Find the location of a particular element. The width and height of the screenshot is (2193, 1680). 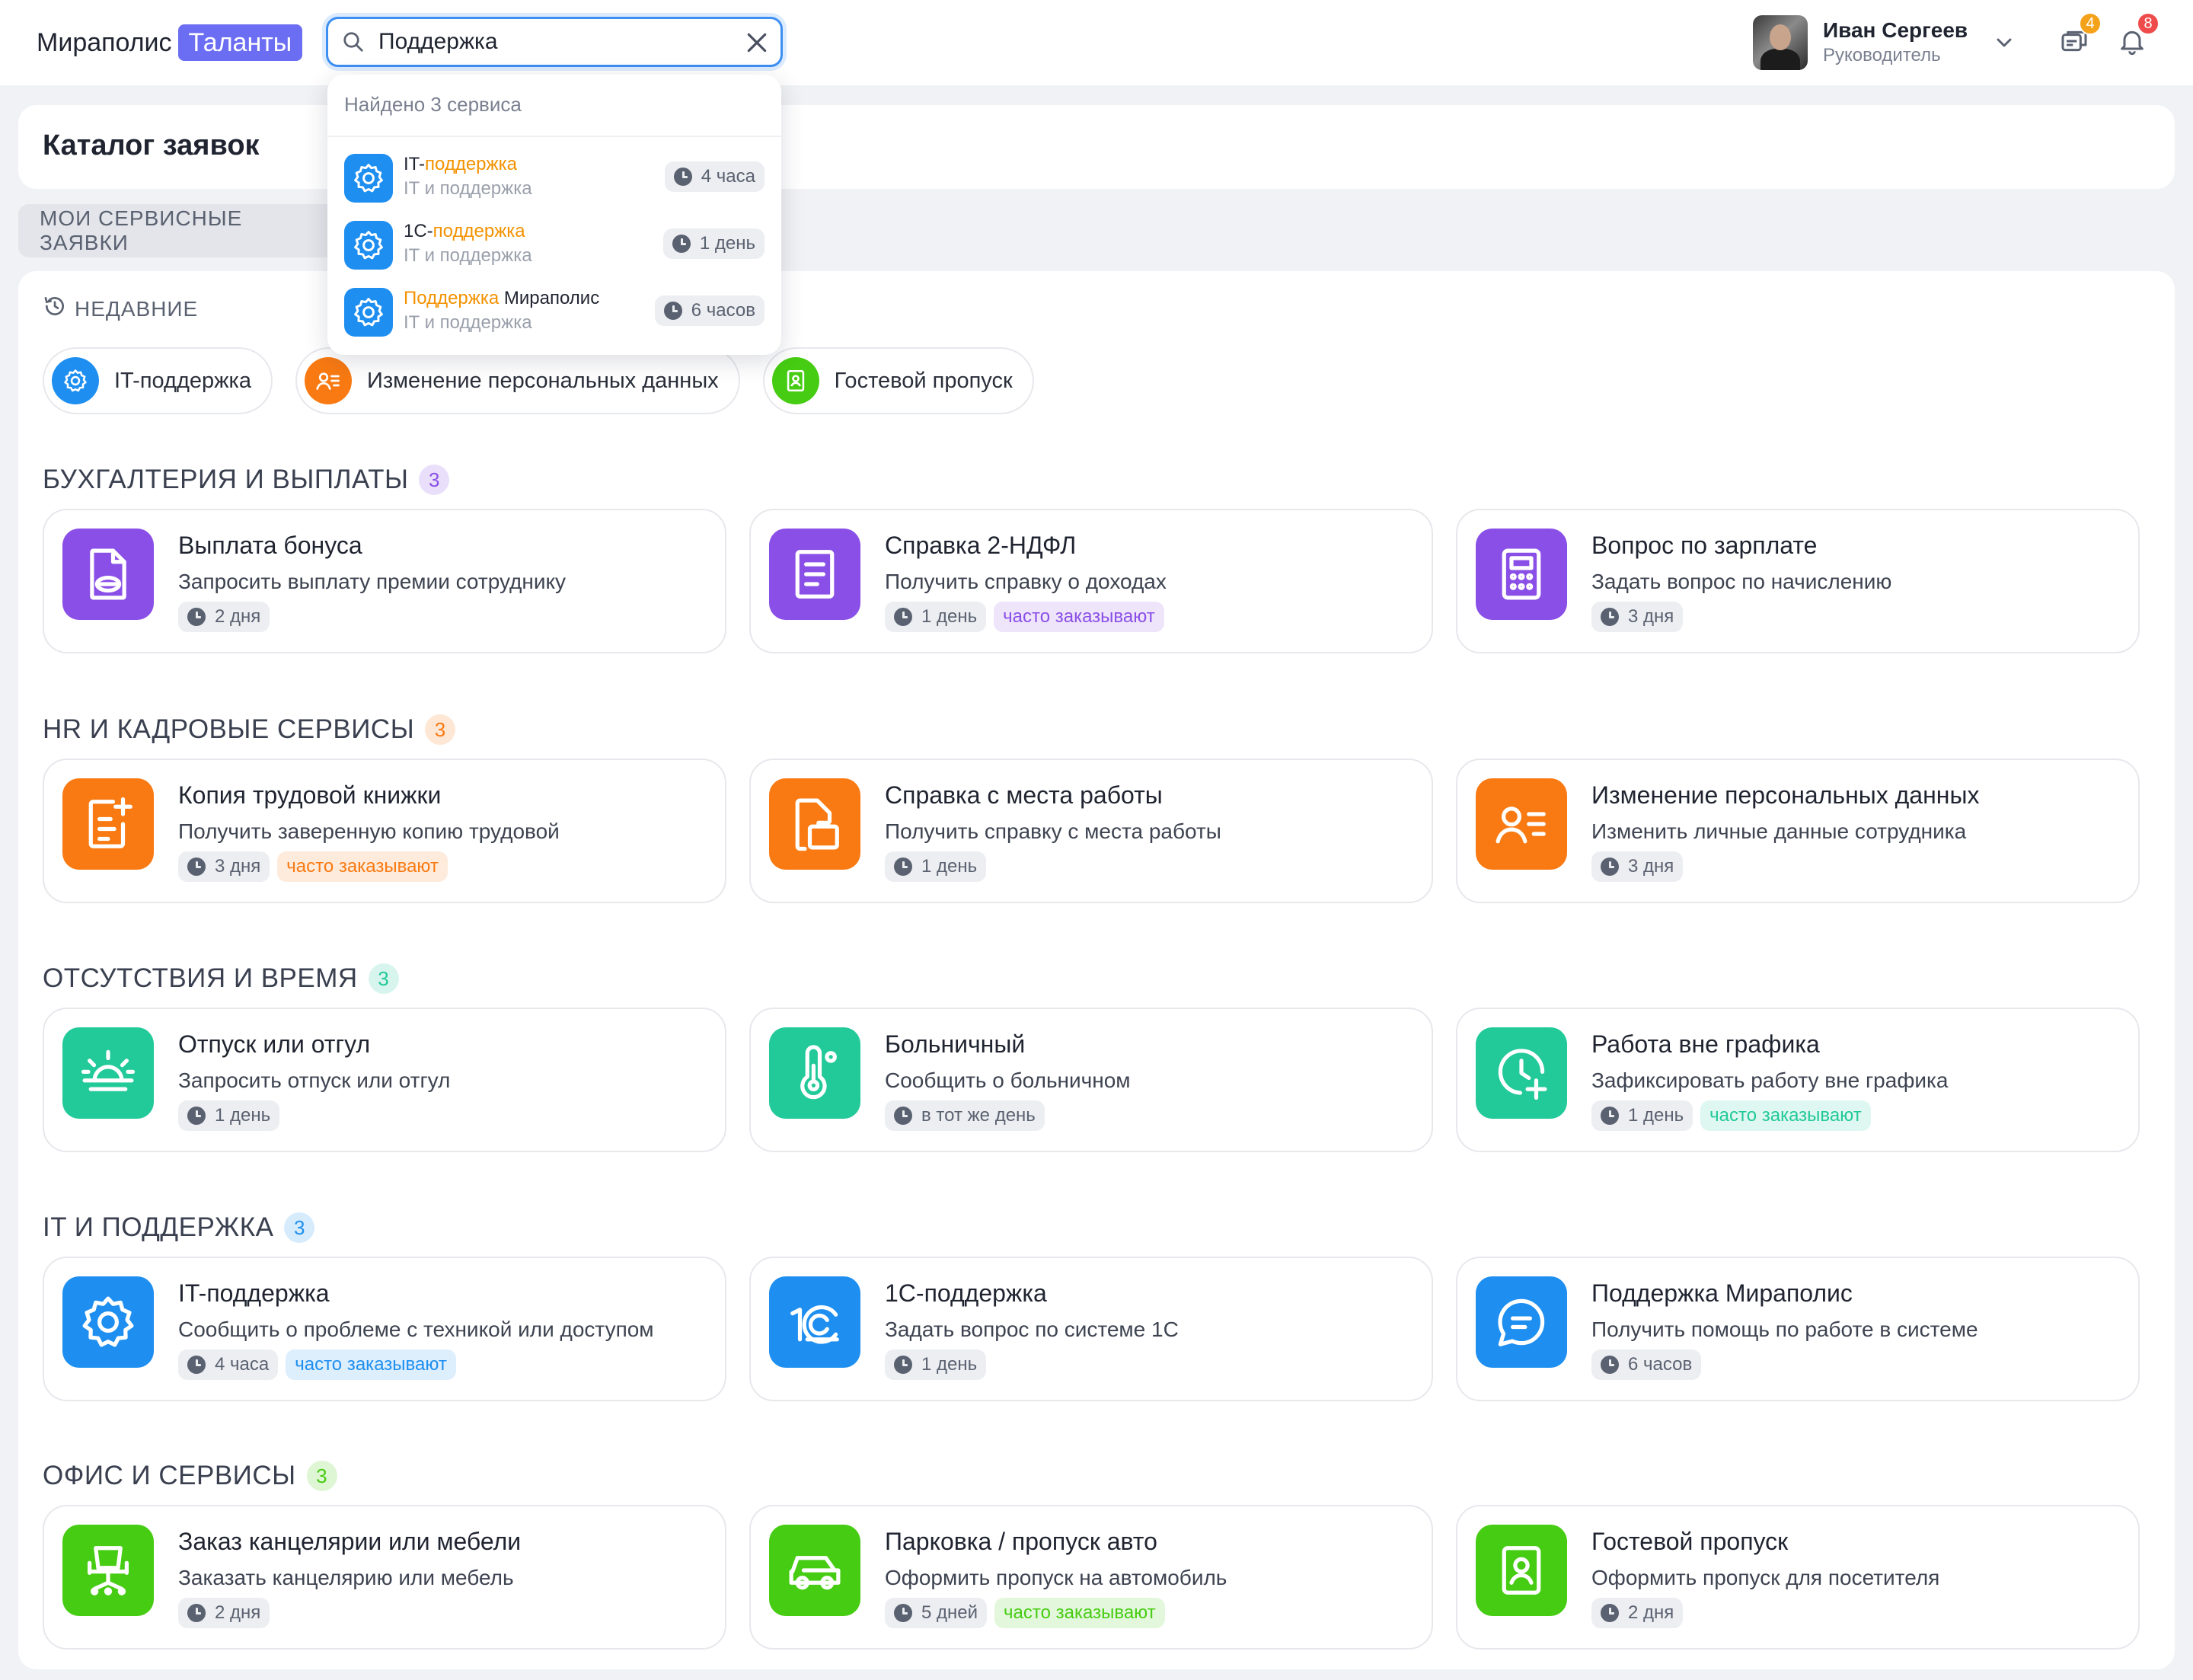

section-title: ОФИС И СЕРВИСЫ is located at coordinates (169, 1475).